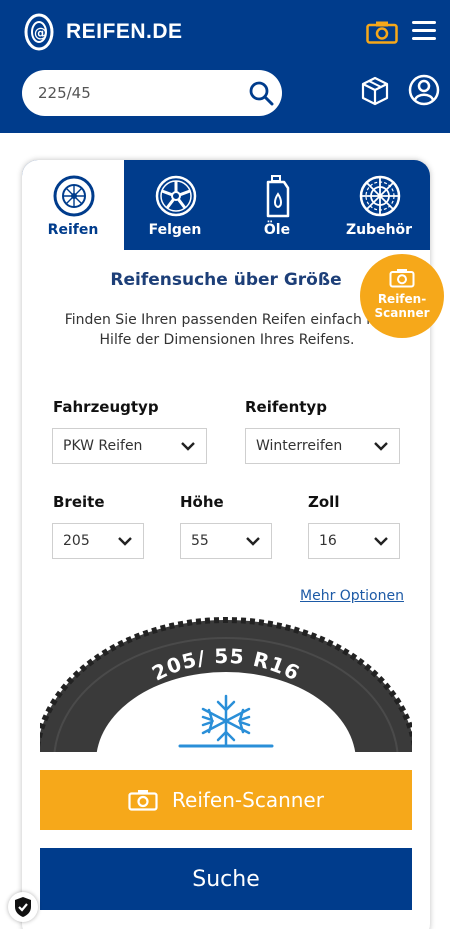 The image size is (450, 929). I want to click on reifen-scanner-badge: Reifen-Scanner, so click(402, 296).